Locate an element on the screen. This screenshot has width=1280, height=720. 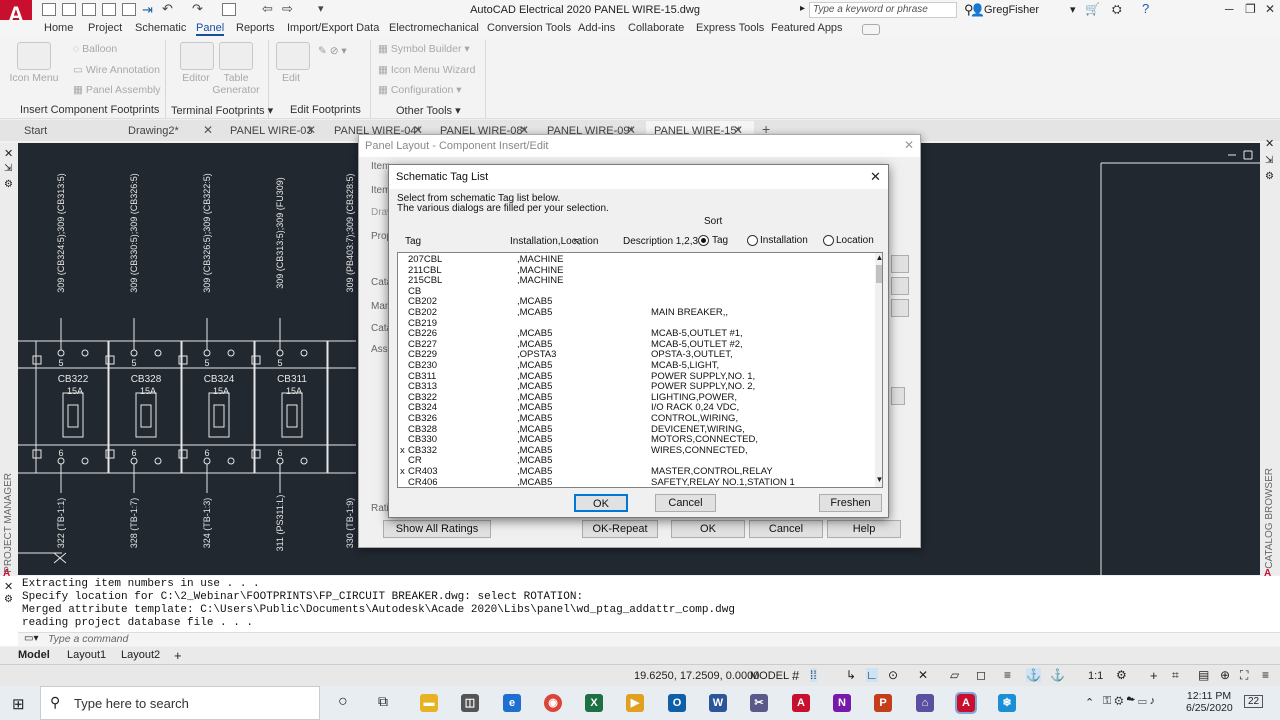
user-name: GregFisher is located at coordinates (1011, 10).